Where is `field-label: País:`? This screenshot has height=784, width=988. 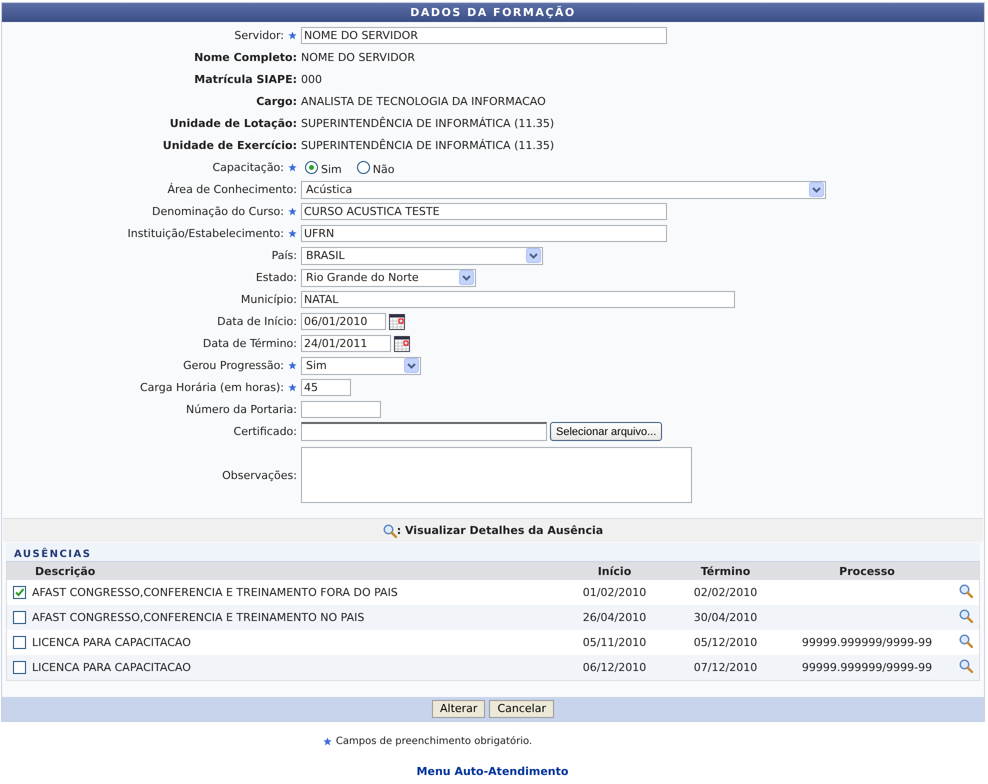
field-label: País: is located at coordinates (284, 255).